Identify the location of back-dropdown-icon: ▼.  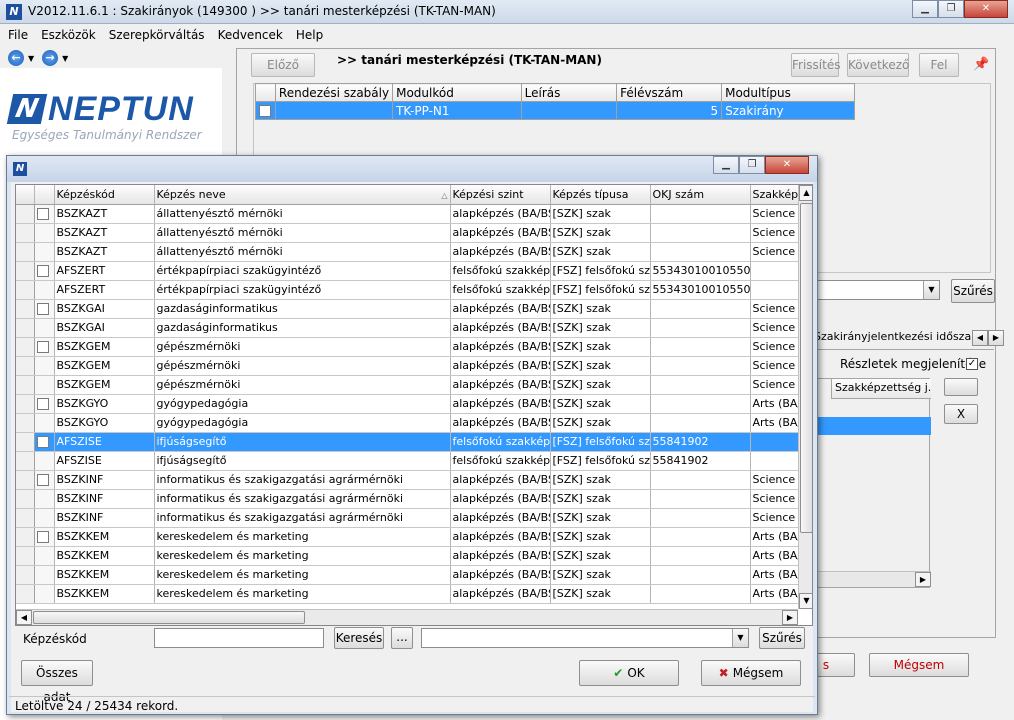
(31, 58).